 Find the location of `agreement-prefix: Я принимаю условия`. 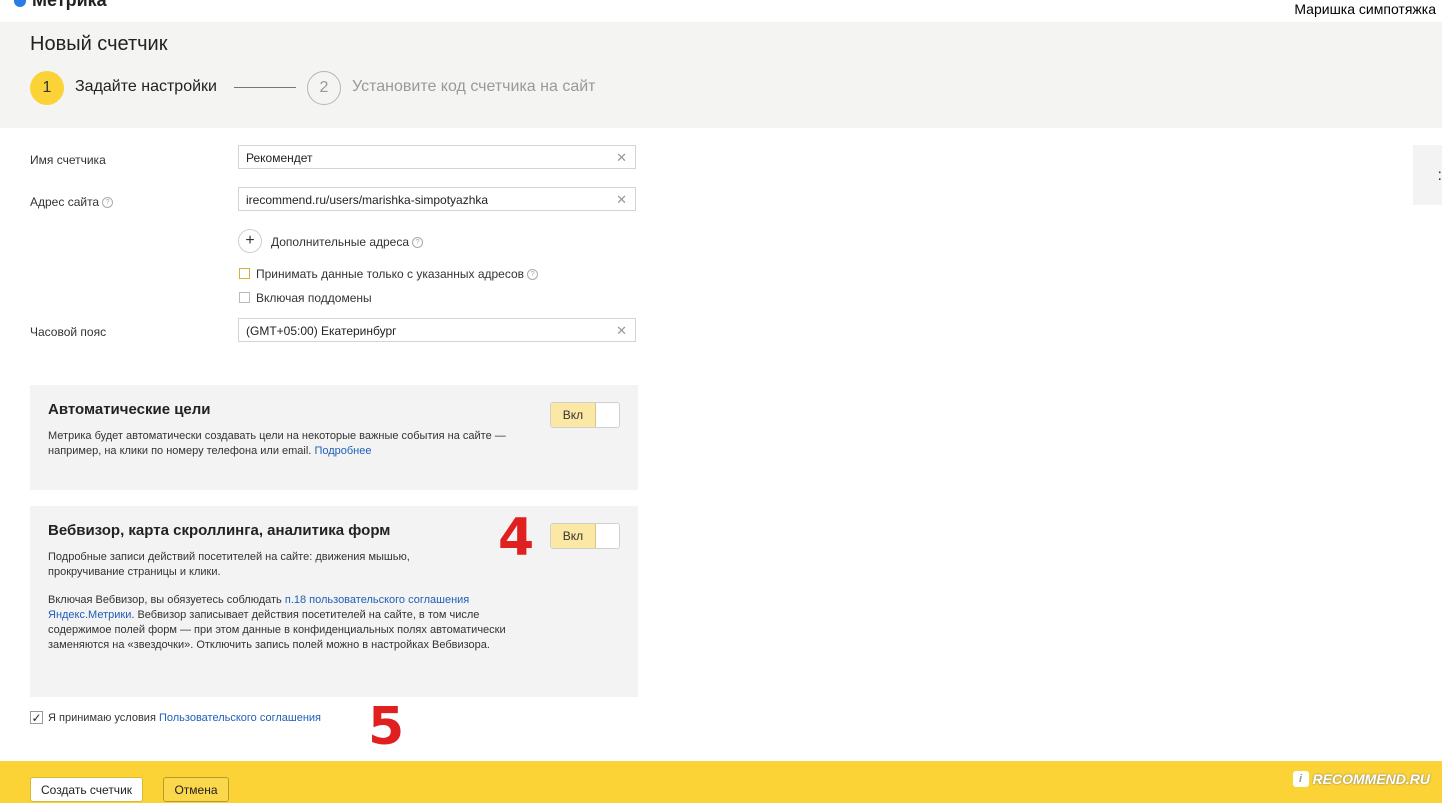

agreement-prefix: Я принимаю условия is located at coordinates (102, 718).